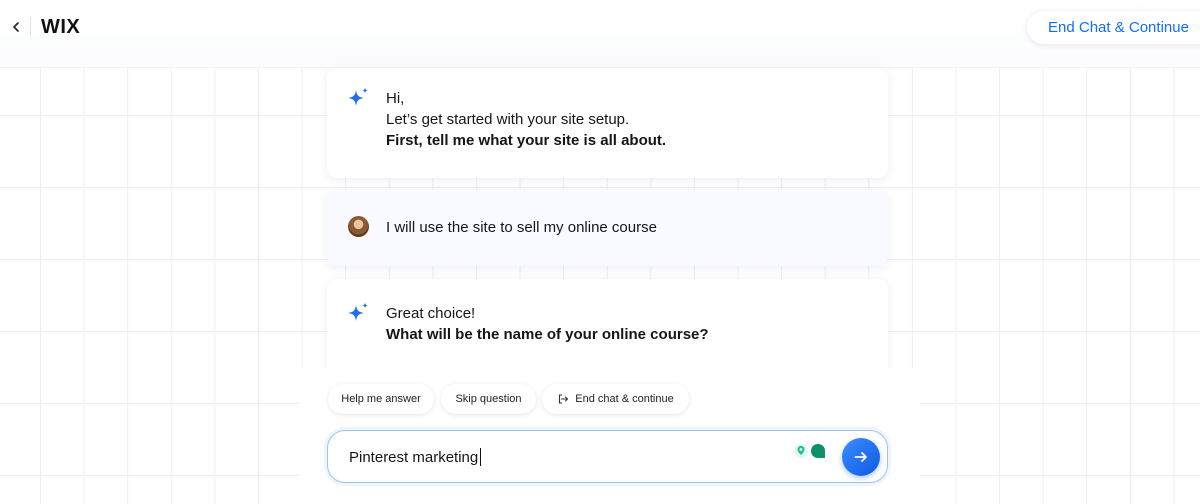 This screenshot has height=504, width=1200. I want to click on text-caret, so click(480, 457).